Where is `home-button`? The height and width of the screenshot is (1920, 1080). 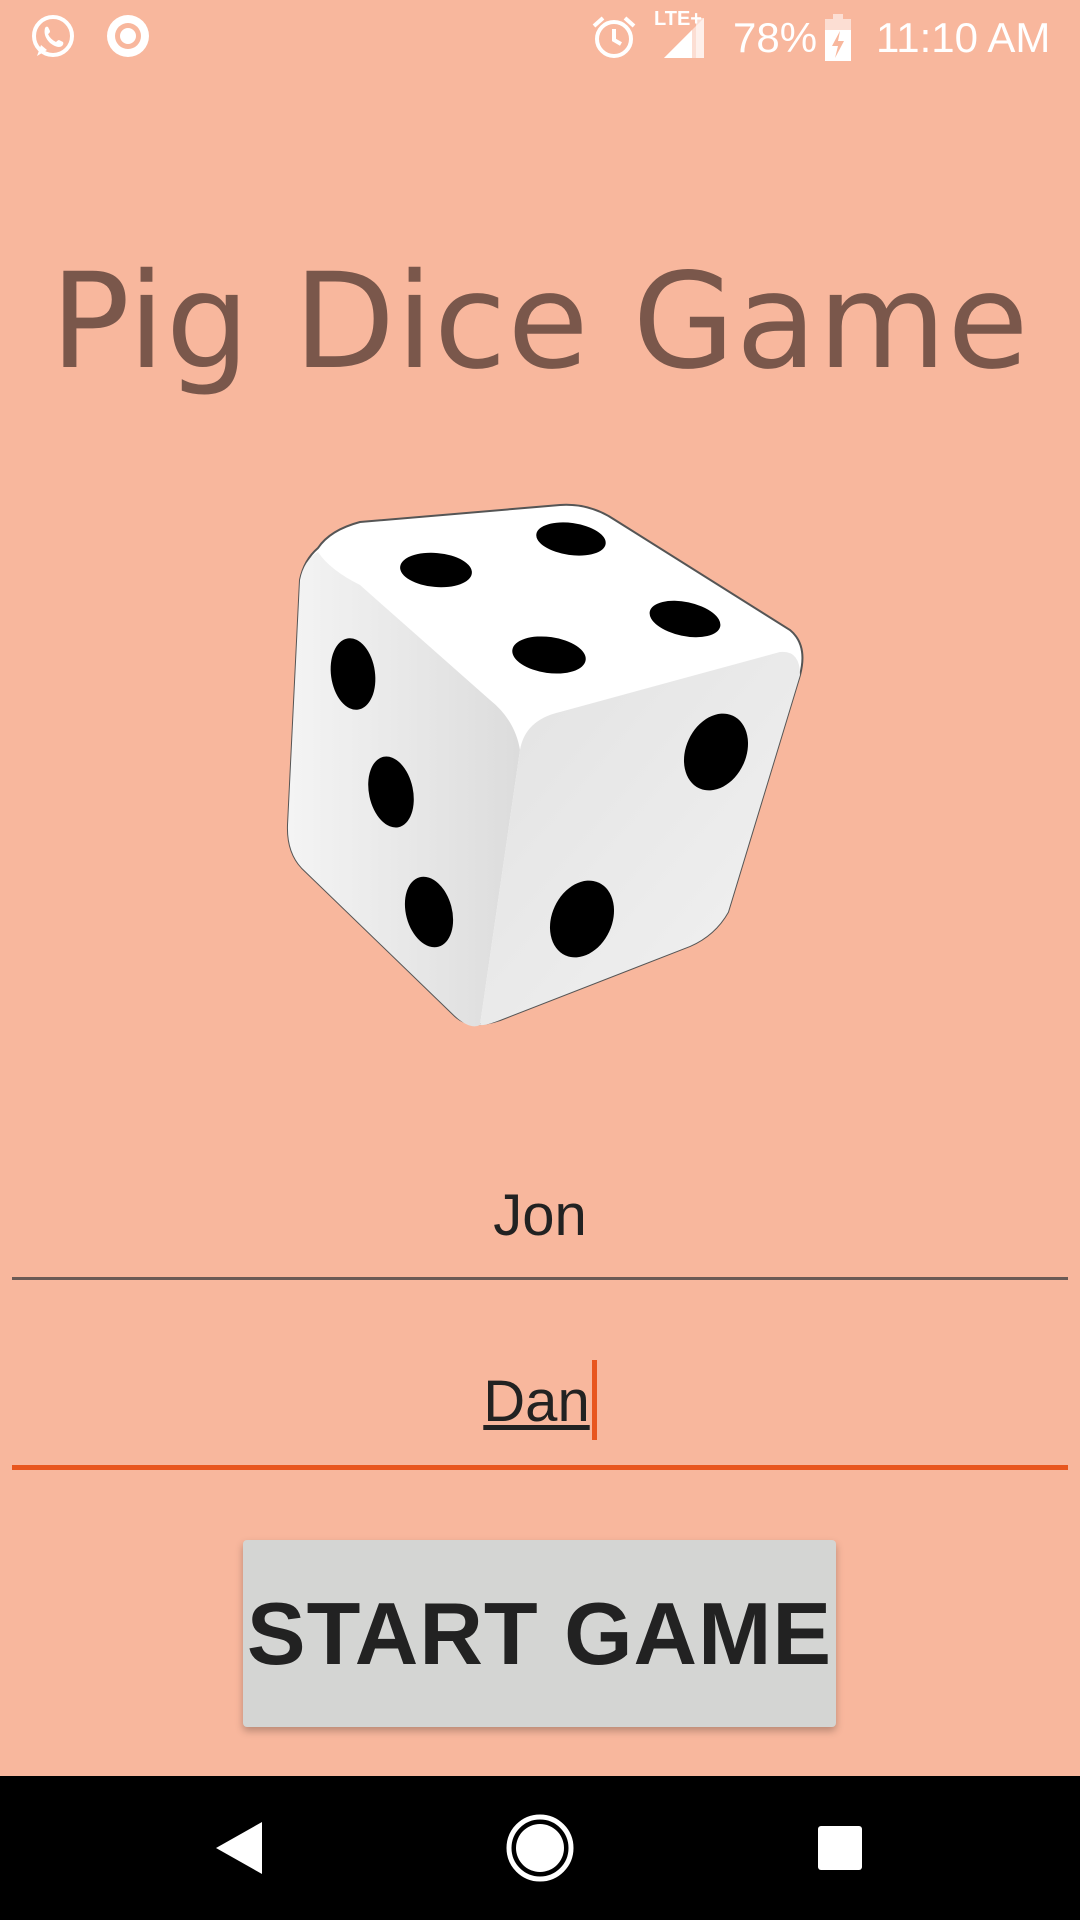 home-button is located at coordinates (540, 1848).